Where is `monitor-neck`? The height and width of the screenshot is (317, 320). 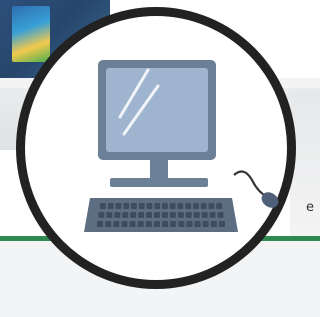
monitor-neck is located at coordinates (159, 170).